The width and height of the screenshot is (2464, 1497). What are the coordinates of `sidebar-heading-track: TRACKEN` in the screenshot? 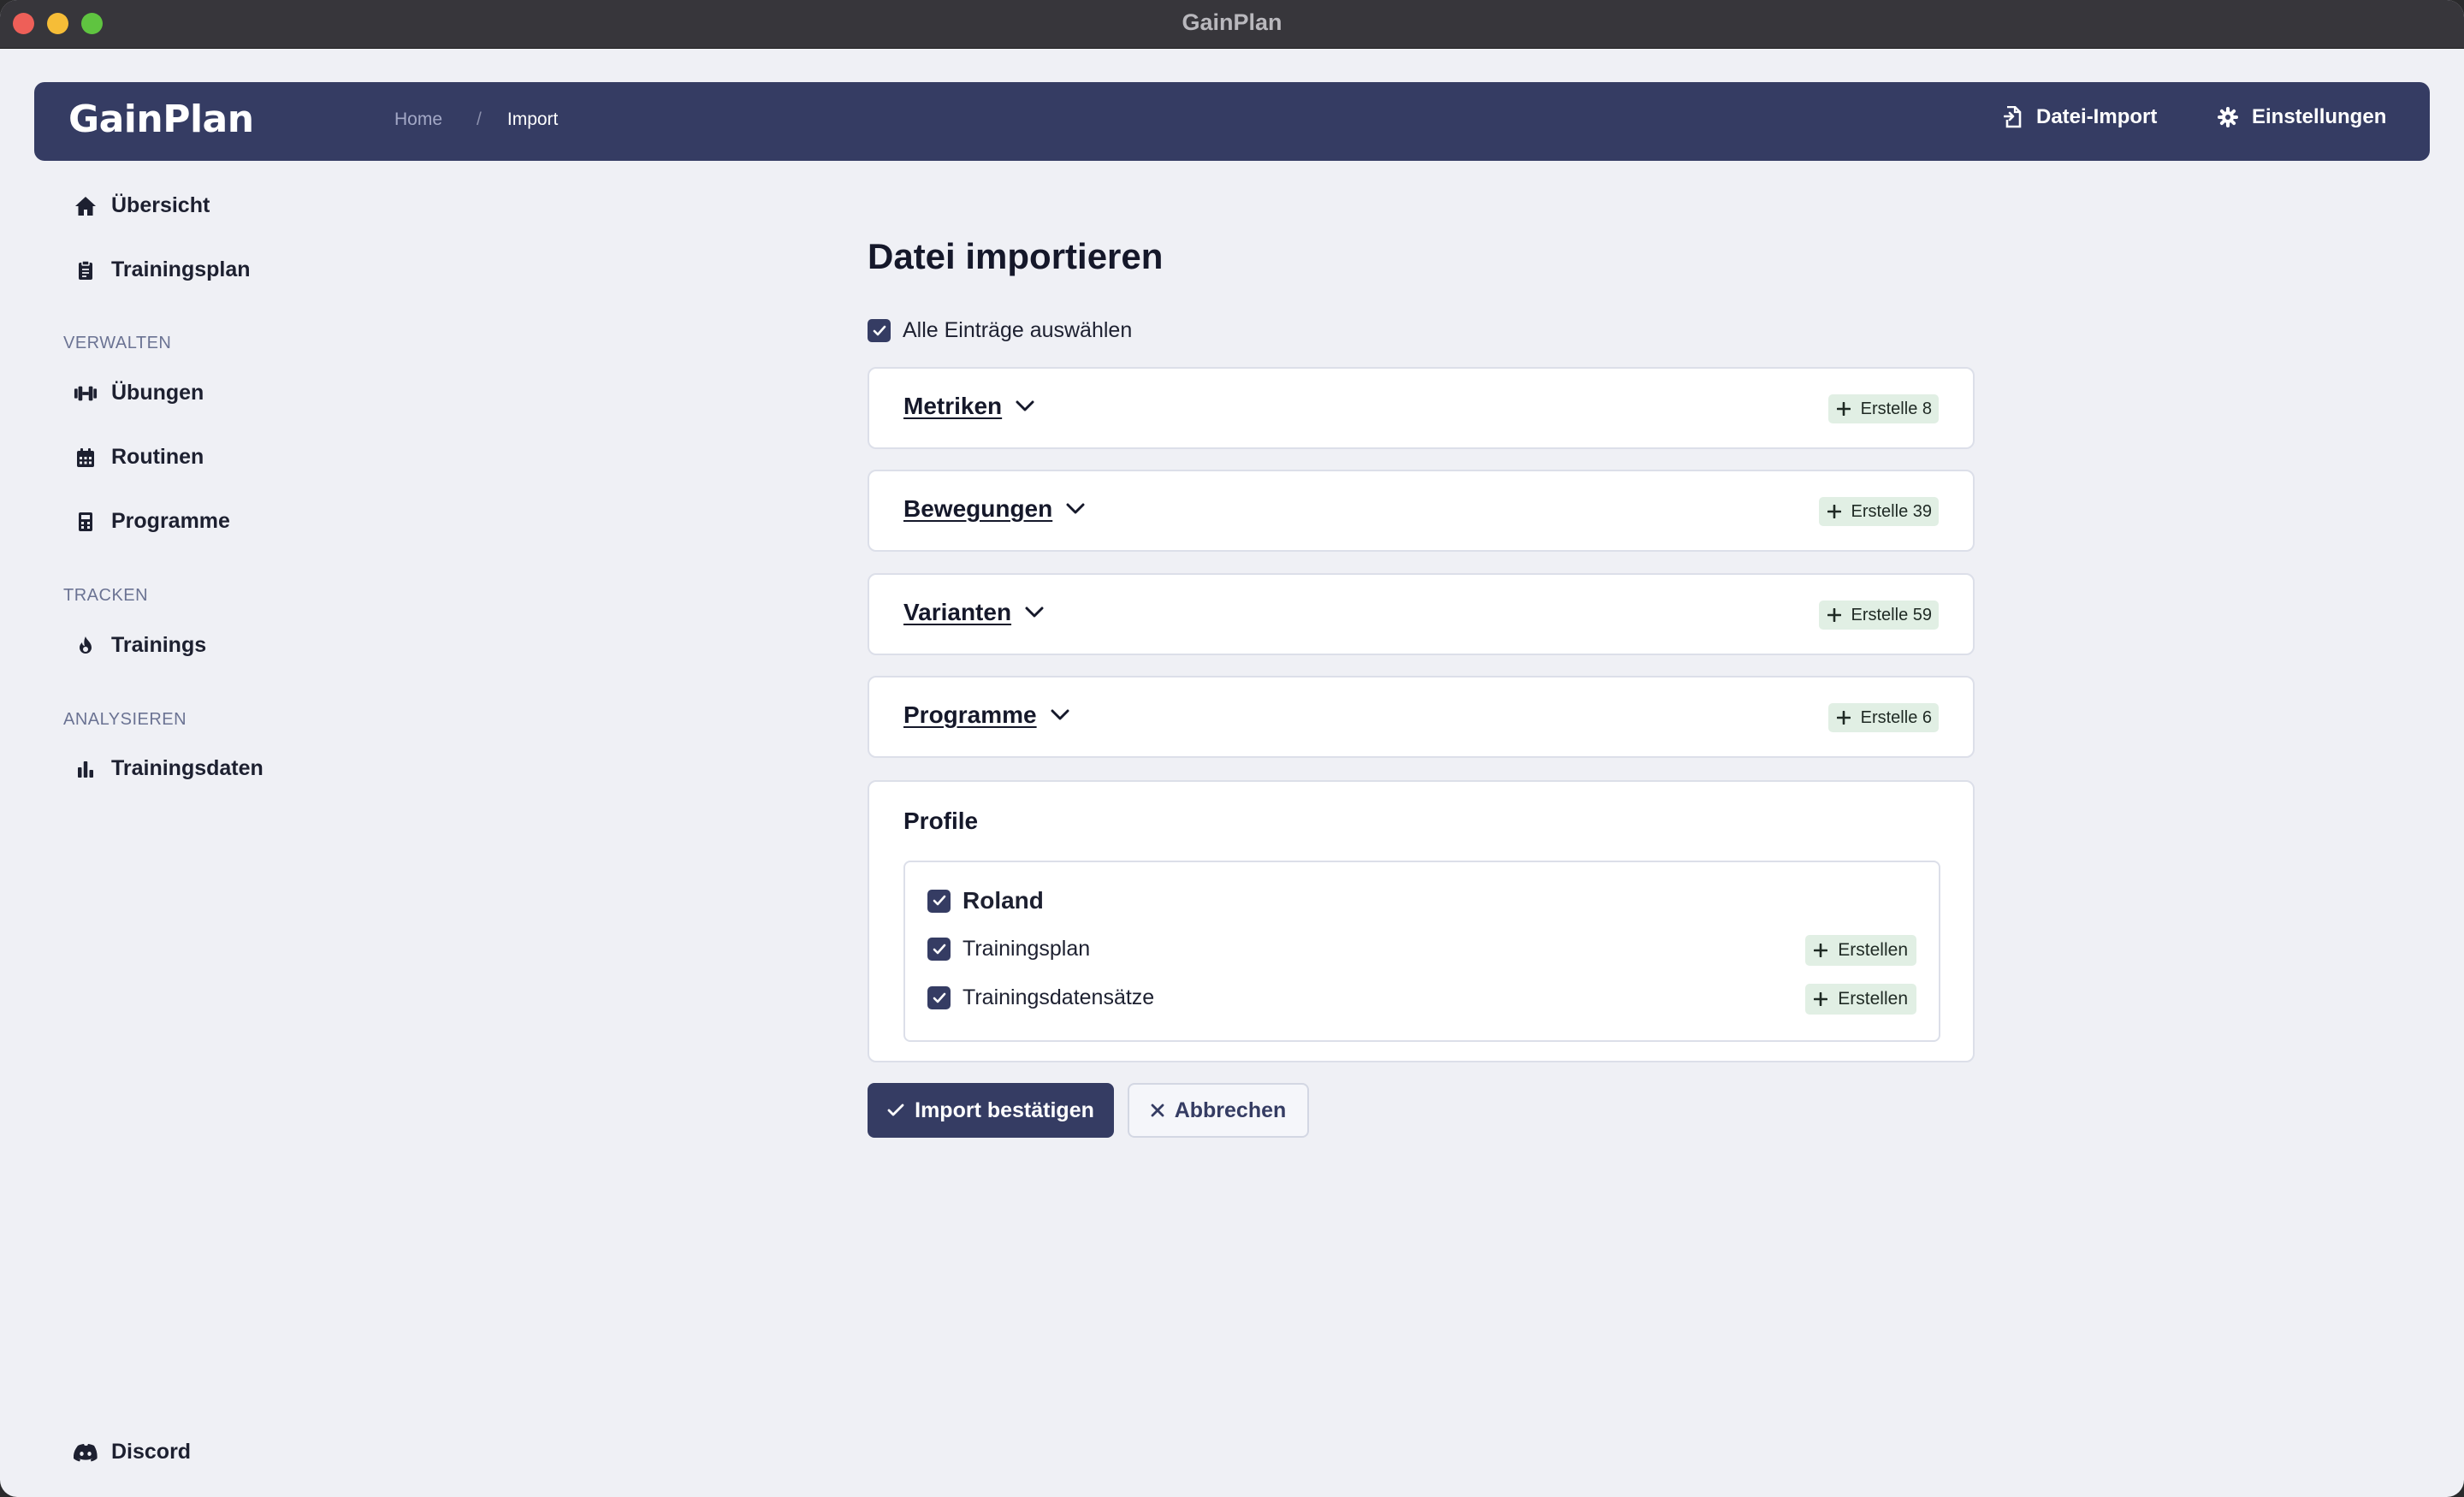 It's located at (106, 595).